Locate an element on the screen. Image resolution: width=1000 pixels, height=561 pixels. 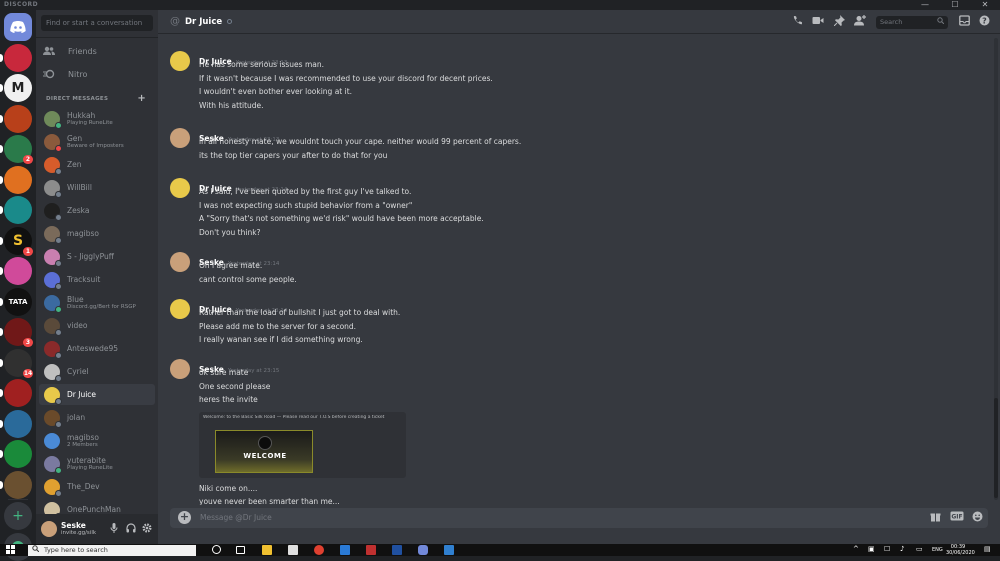
minimize-button: — is located at coordinates (925, 5).